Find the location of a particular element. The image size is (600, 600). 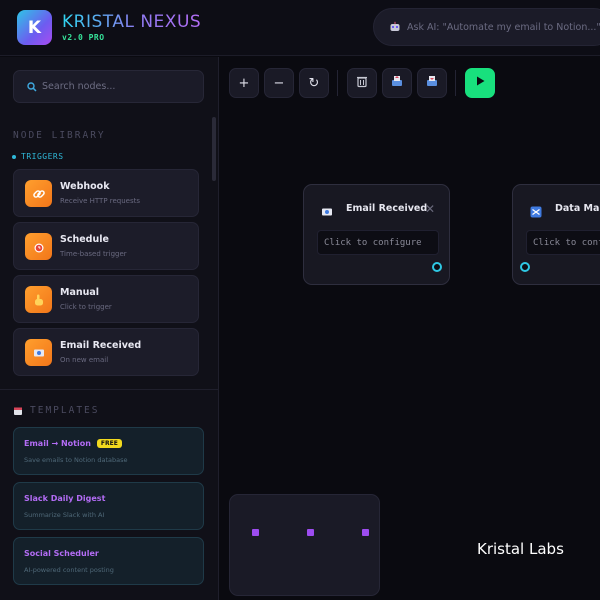

templates-label-text: TEMPLATES is located at coordinates (65, 410).